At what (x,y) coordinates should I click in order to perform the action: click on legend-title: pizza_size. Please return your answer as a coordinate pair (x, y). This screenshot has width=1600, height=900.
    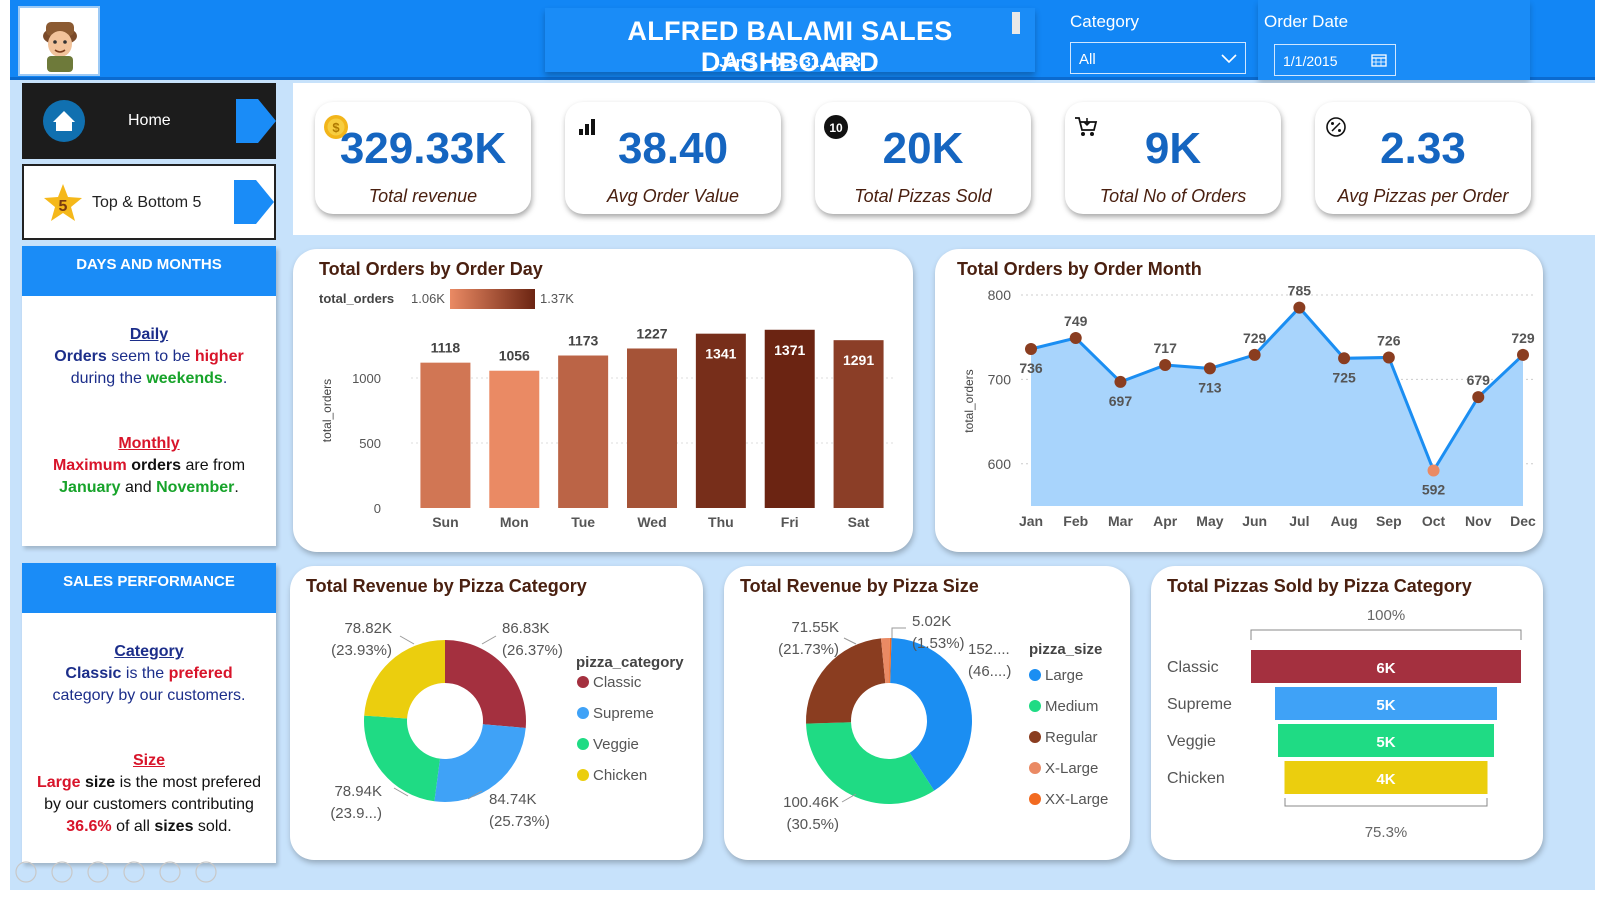
    Looking at the image, I should click on (1065, 649).